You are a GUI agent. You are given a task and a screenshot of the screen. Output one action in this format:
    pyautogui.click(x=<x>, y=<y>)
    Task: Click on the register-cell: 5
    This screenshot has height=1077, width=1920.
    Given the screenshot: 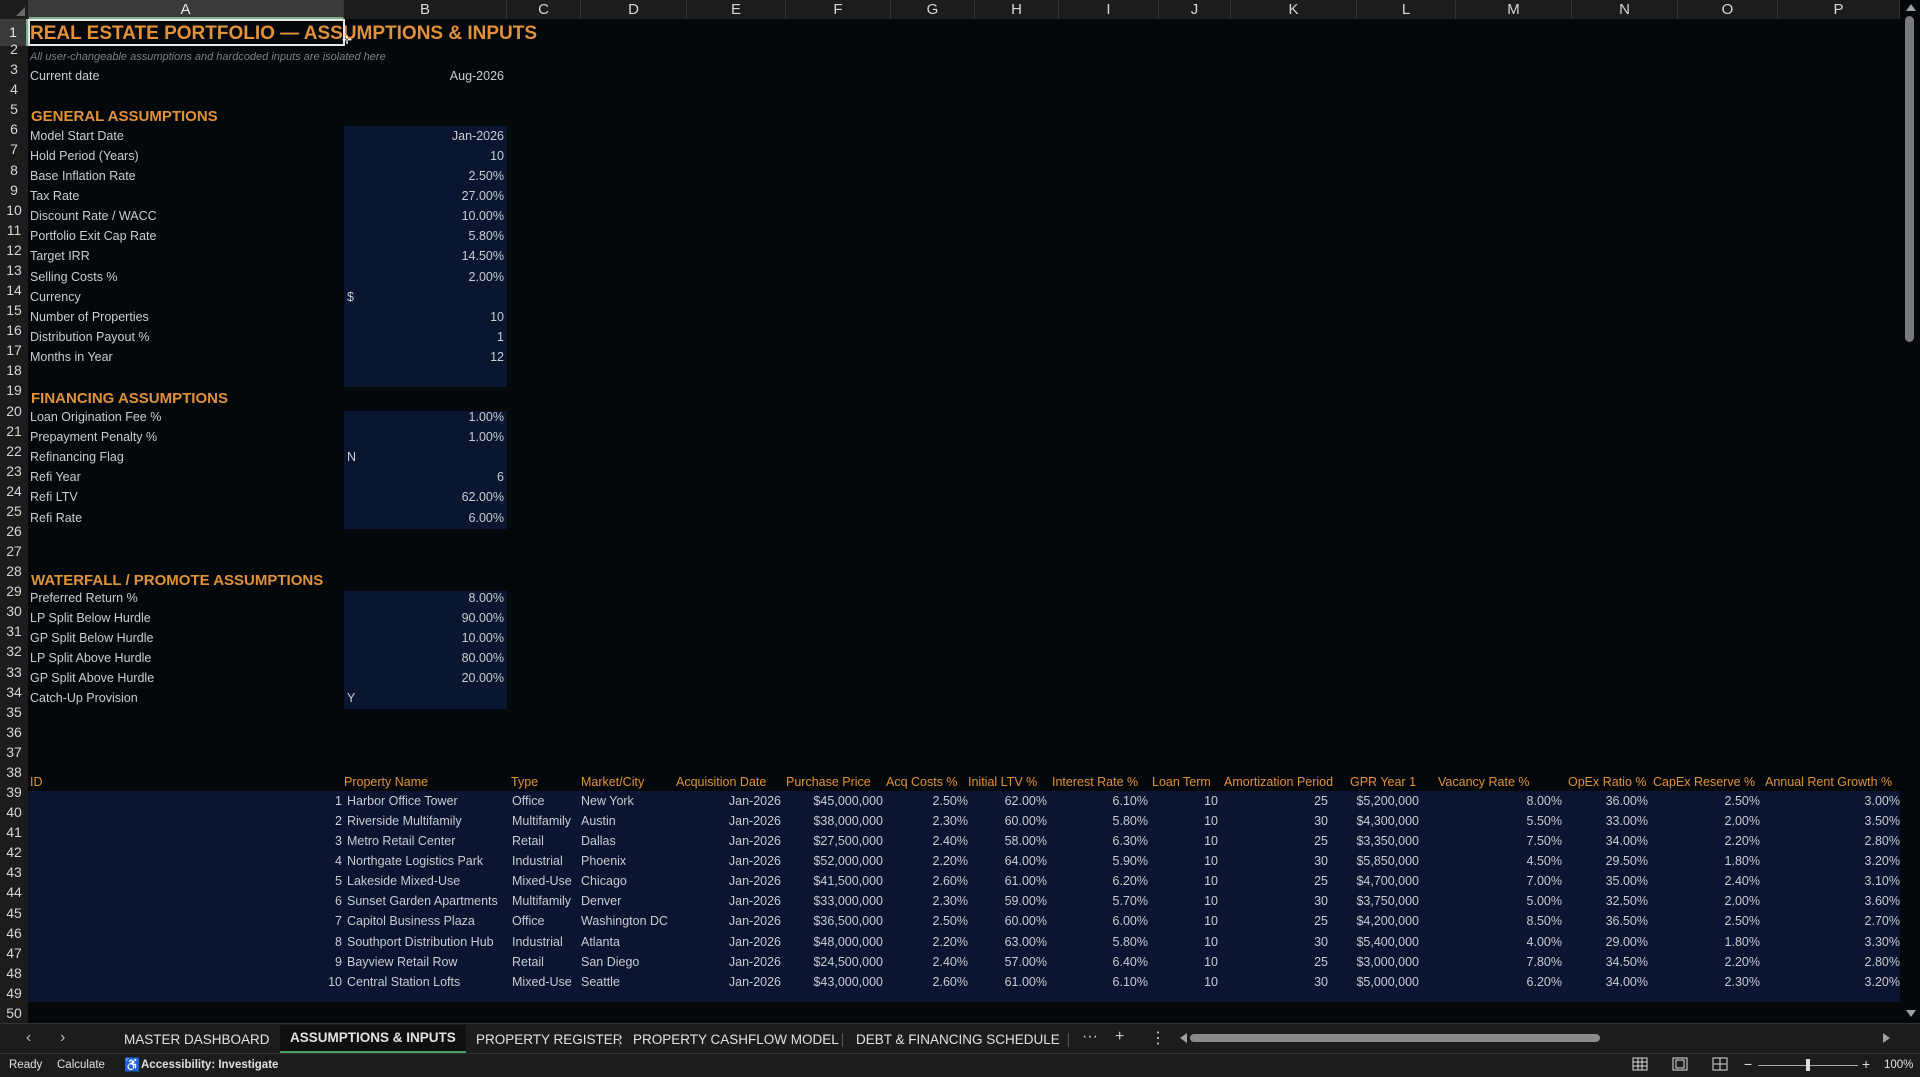 What is the action you would take?
    pyautogui.click(x=282, y=881)
    